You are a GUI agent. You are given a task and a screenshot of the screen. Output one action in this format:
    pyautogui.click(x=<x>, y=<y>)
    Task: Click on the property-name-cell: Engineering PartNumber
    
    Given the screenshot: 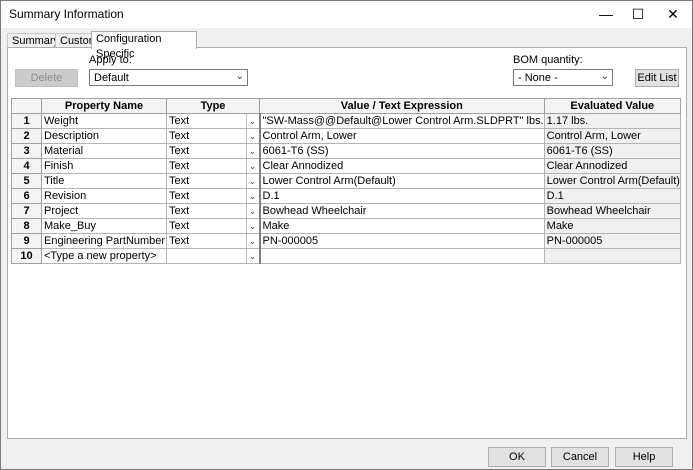 What is the action you would take?
    pyautogui.click(x=104, y=241)
    